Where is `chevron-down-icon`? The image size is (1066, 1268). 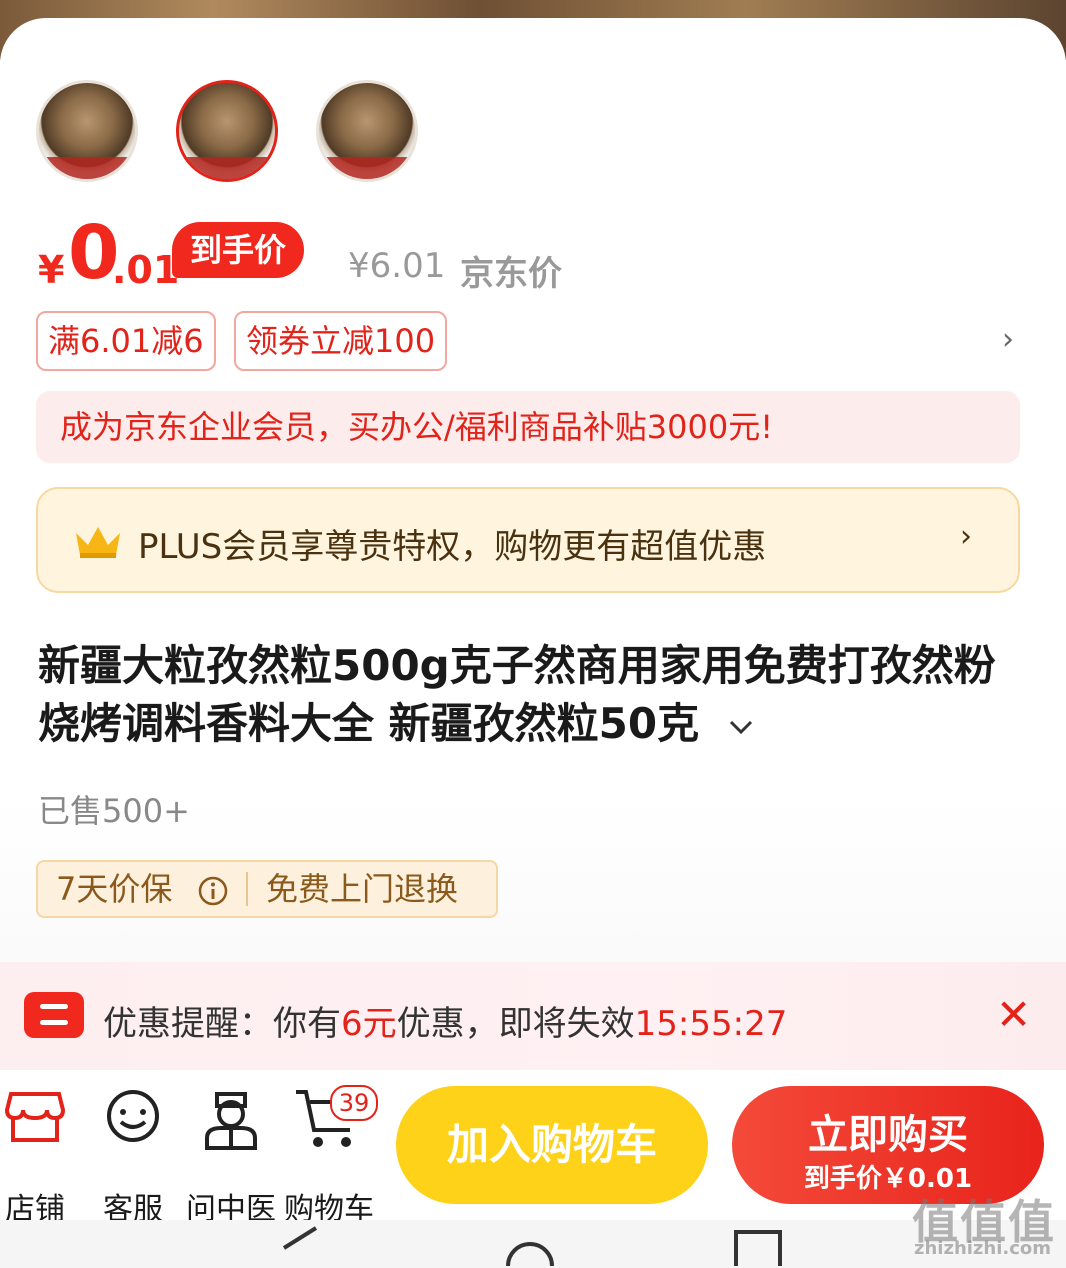
chevron-down-icon is located at coordinates (741, 727).